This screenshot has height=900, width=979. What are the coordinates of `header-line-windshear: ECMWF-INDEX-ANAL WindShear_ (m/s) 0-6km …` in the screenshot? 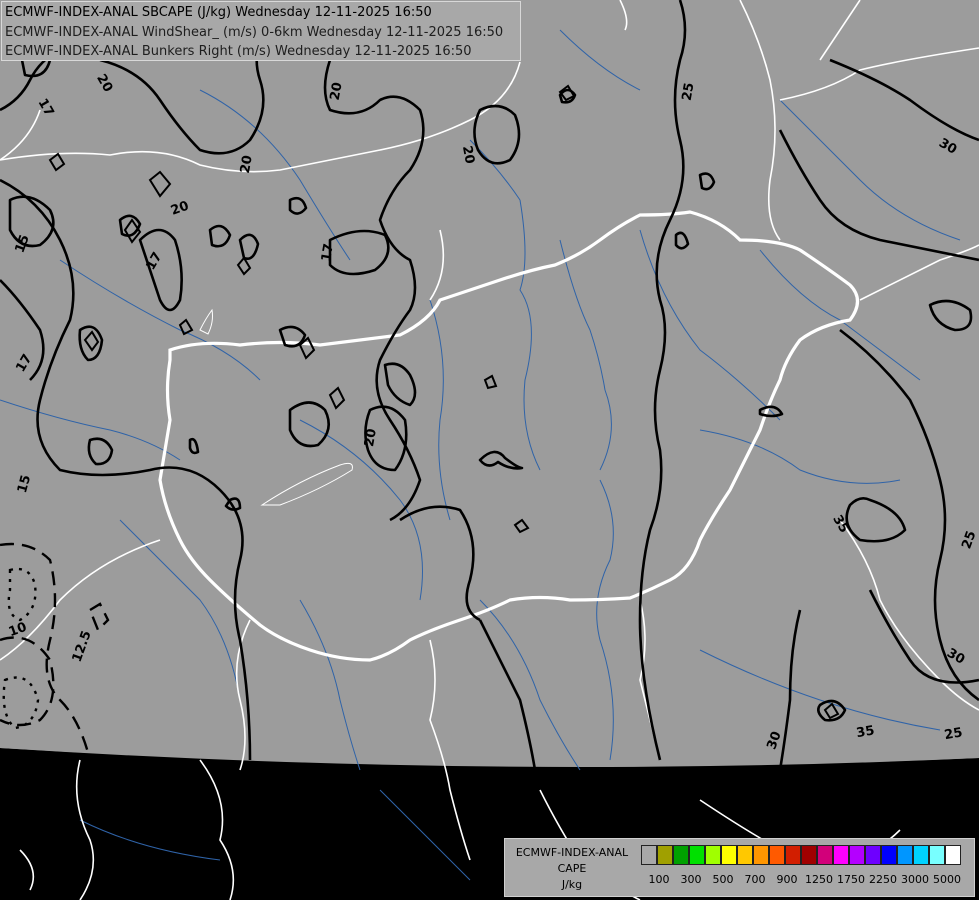 It's located at (254, 32).